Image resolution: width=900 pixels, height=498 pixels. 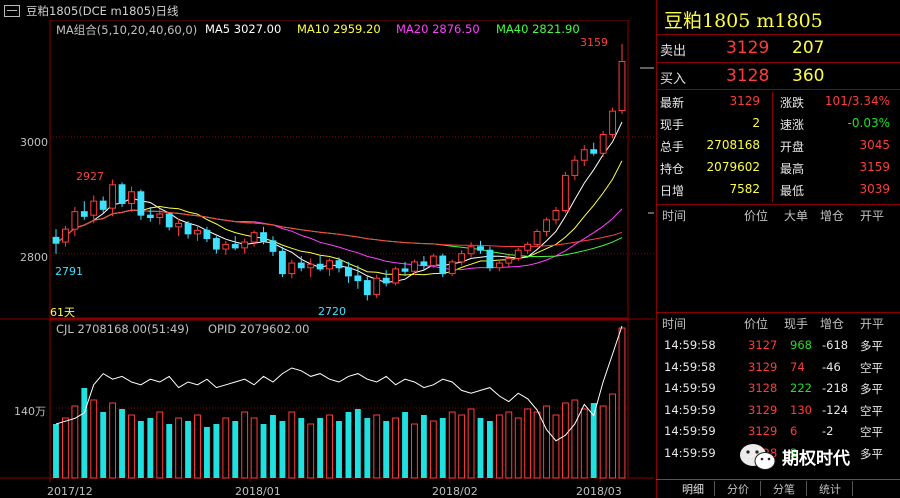 I want to click on tick-row: 14:59:59 3129 6 -2 空平, so click(x=778, y=432).